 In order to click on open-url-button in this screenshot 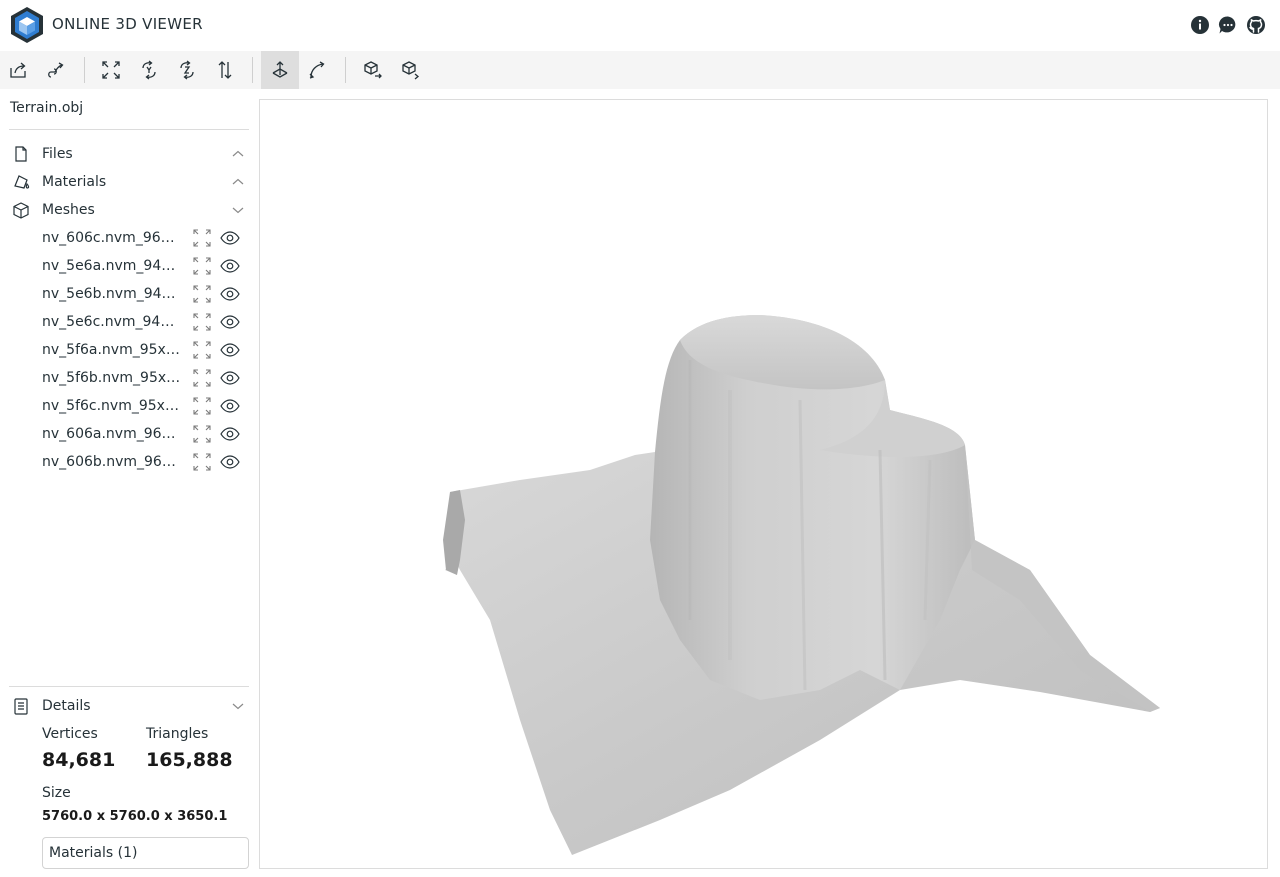, I will do `click(56, 70)`.